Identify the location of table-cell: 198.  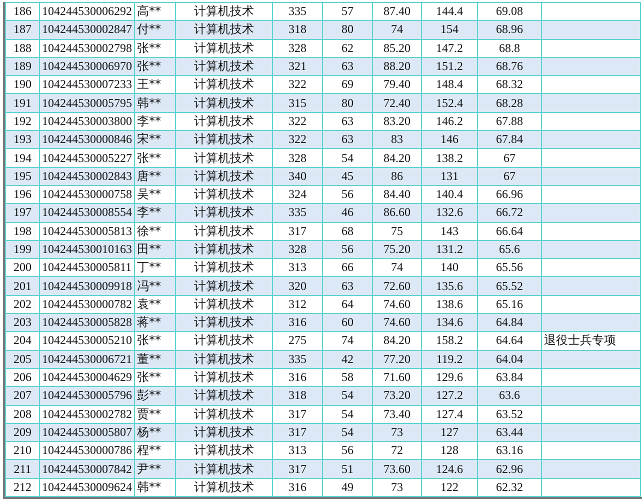
(23, 231).